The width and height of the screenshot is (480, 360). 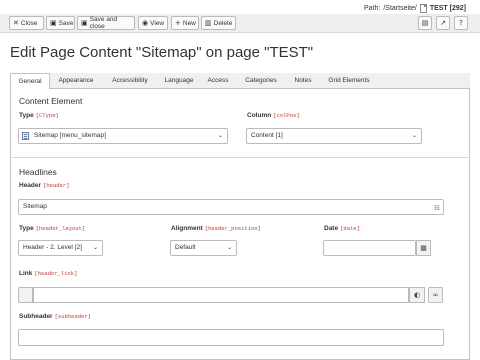 I want to click on page-icon, so click(x=423, y=8).